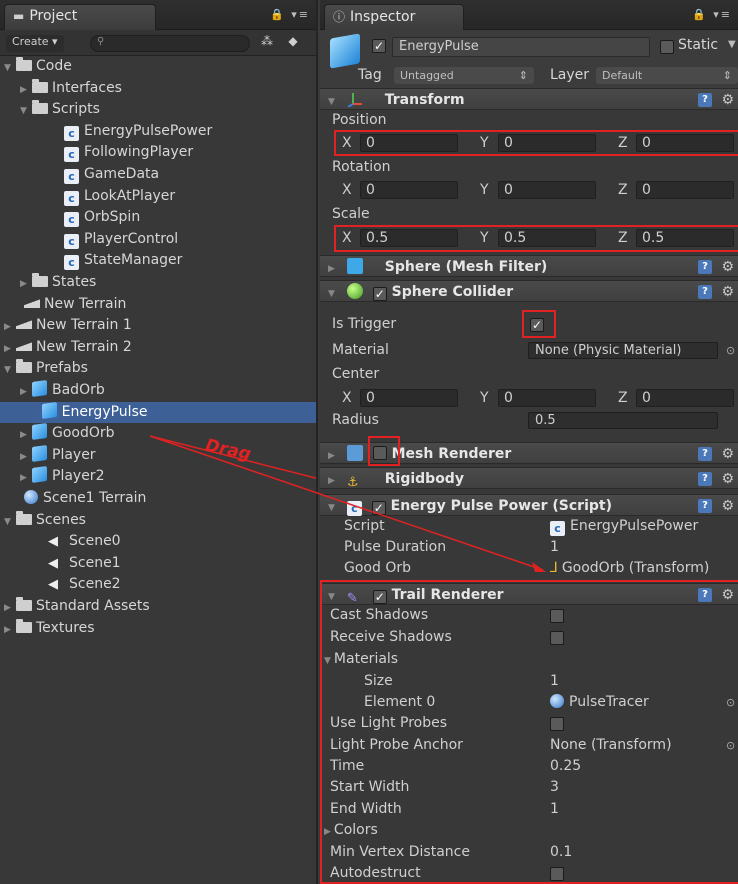 The width and height of the screenshot is (738, 884). I want to click on drag-arrow-head, so click(347, 503).